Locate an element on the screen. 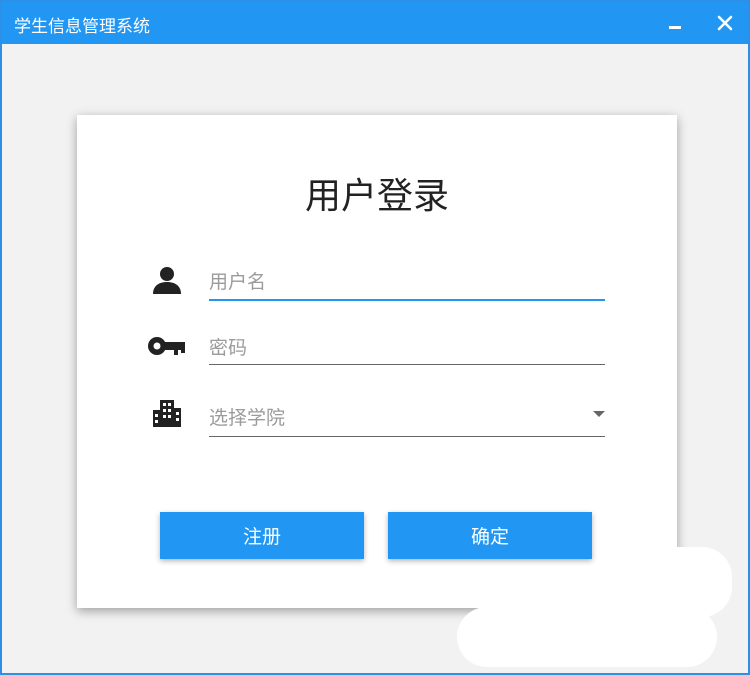 This screenshot has width=750, height=675. close-icon is located at coordinates (725, 23).